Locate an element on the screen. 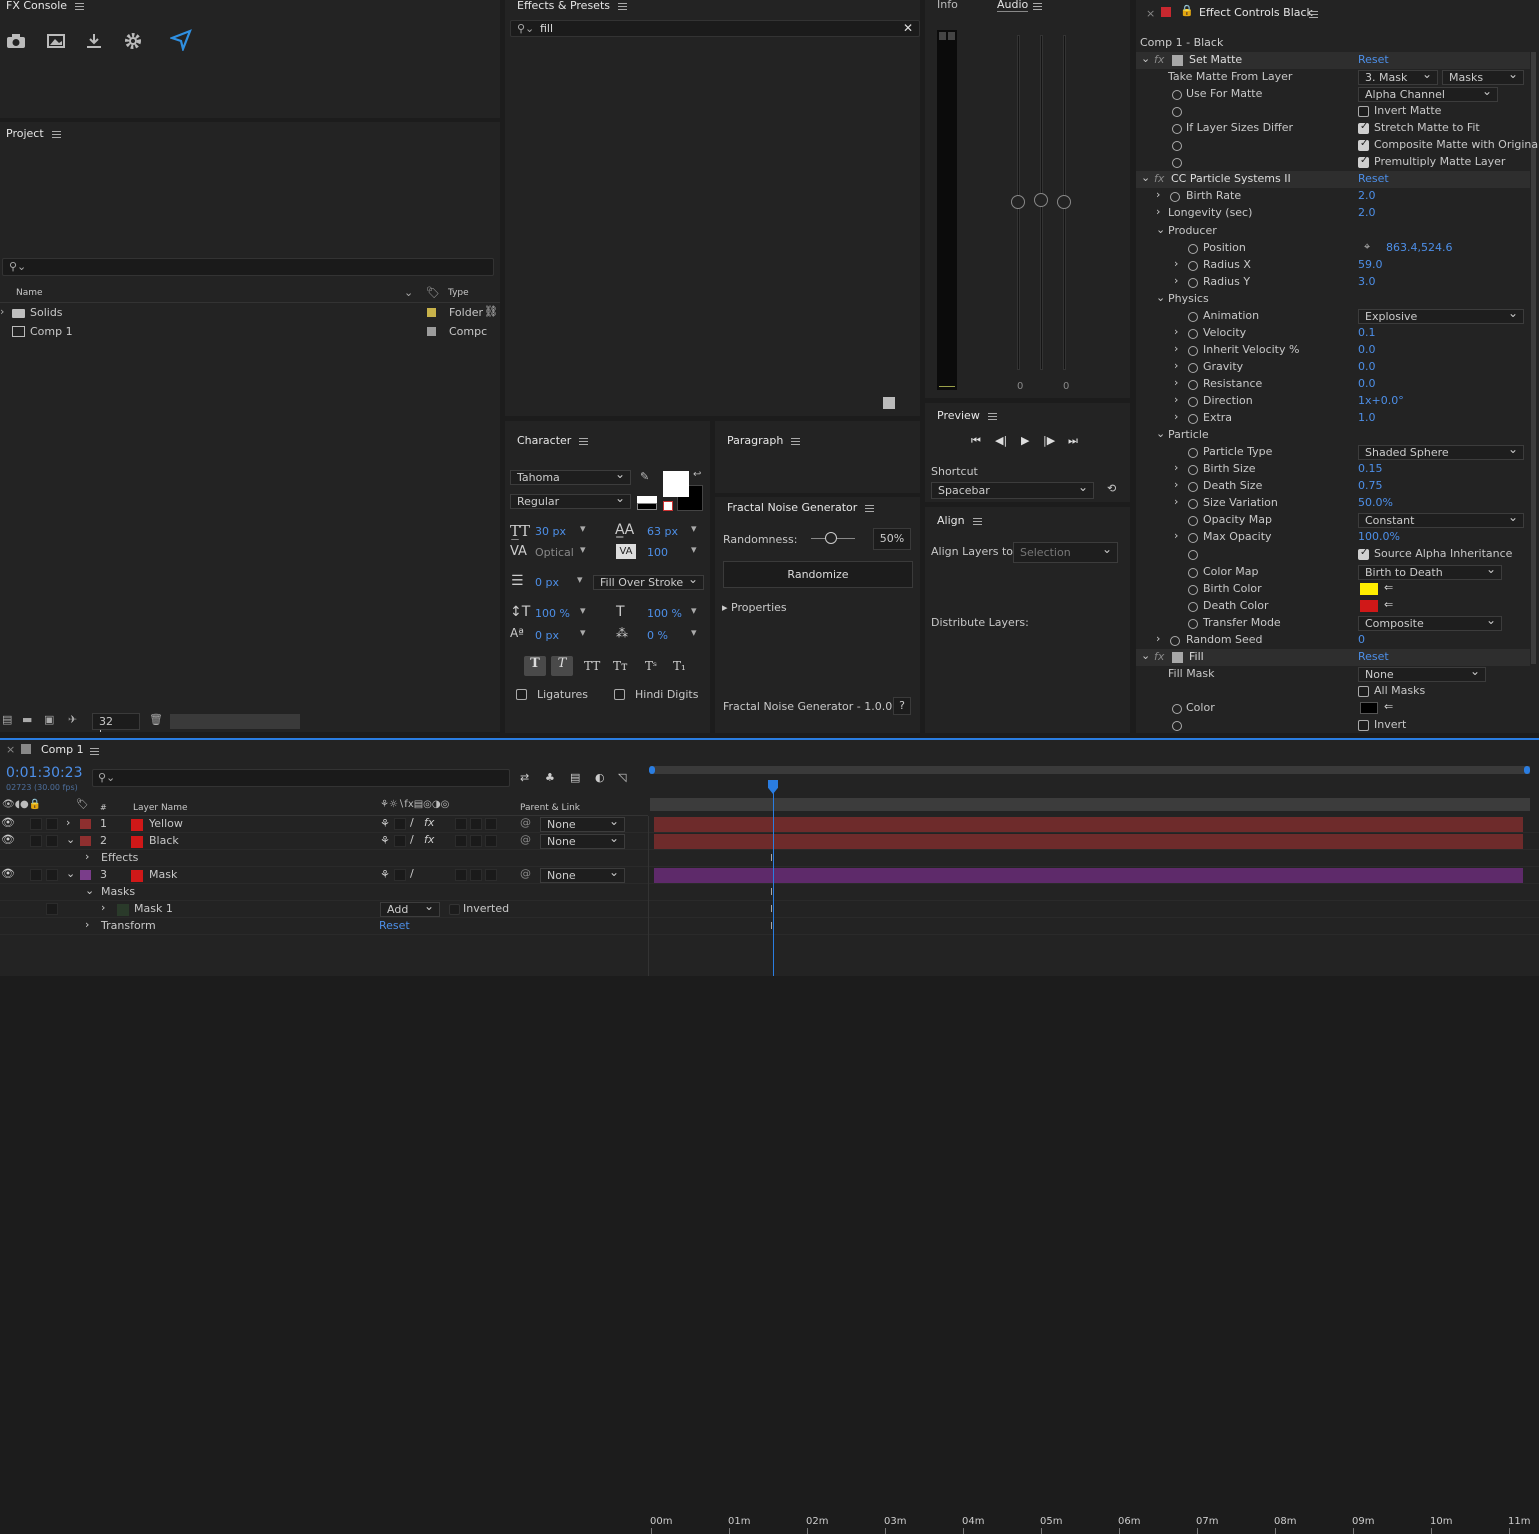  mask-color-swatch is located at coordinates (123, 910).